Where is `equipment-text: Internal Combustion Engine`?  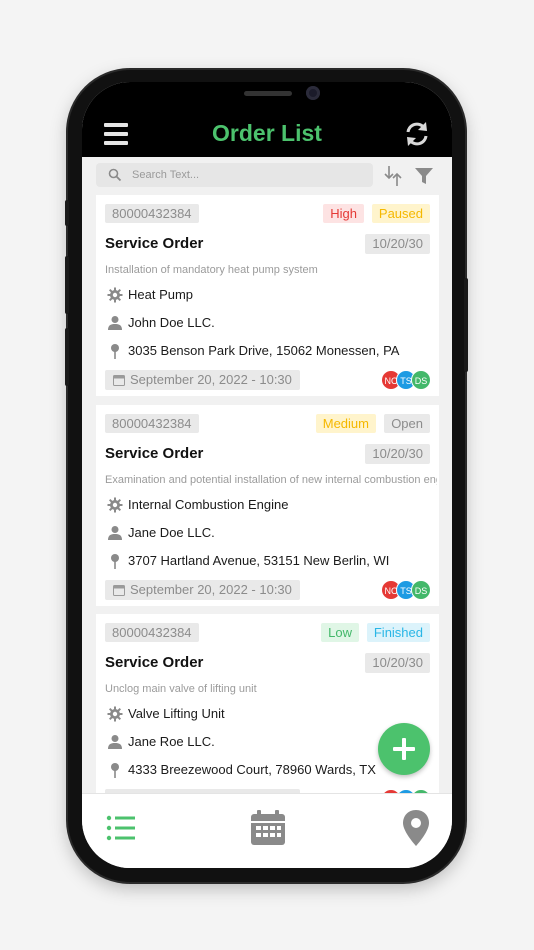
equipment-text: Internal Combustion Engine is located at coordinates (208, 504).